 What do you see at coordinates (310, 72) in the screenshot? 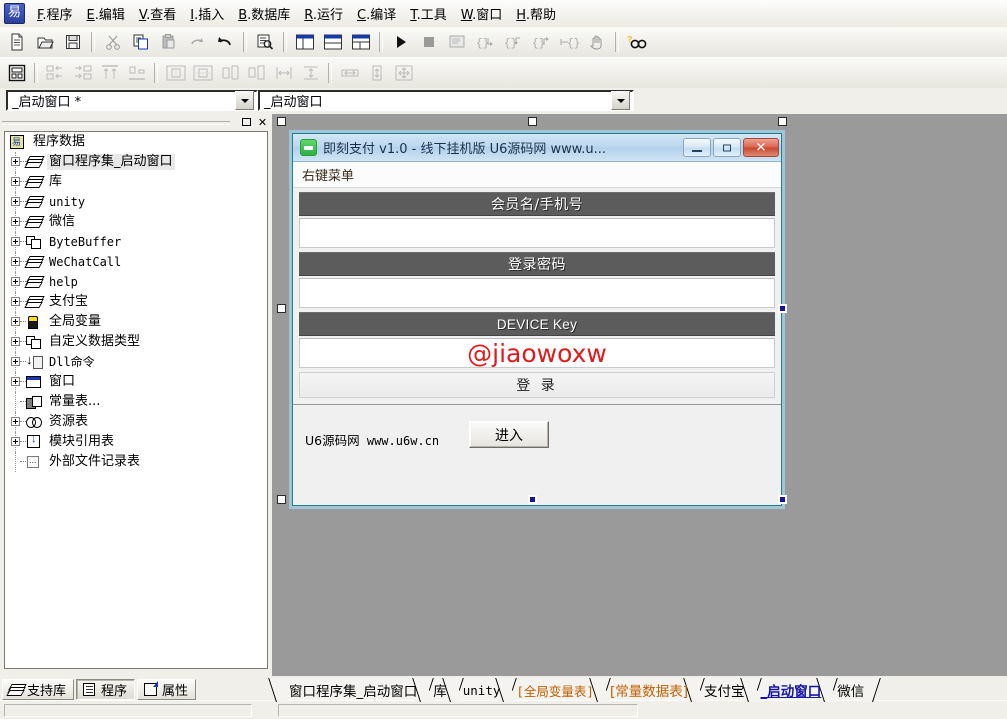
I see `space-vertical-icon` at bounding box center [310, 72].